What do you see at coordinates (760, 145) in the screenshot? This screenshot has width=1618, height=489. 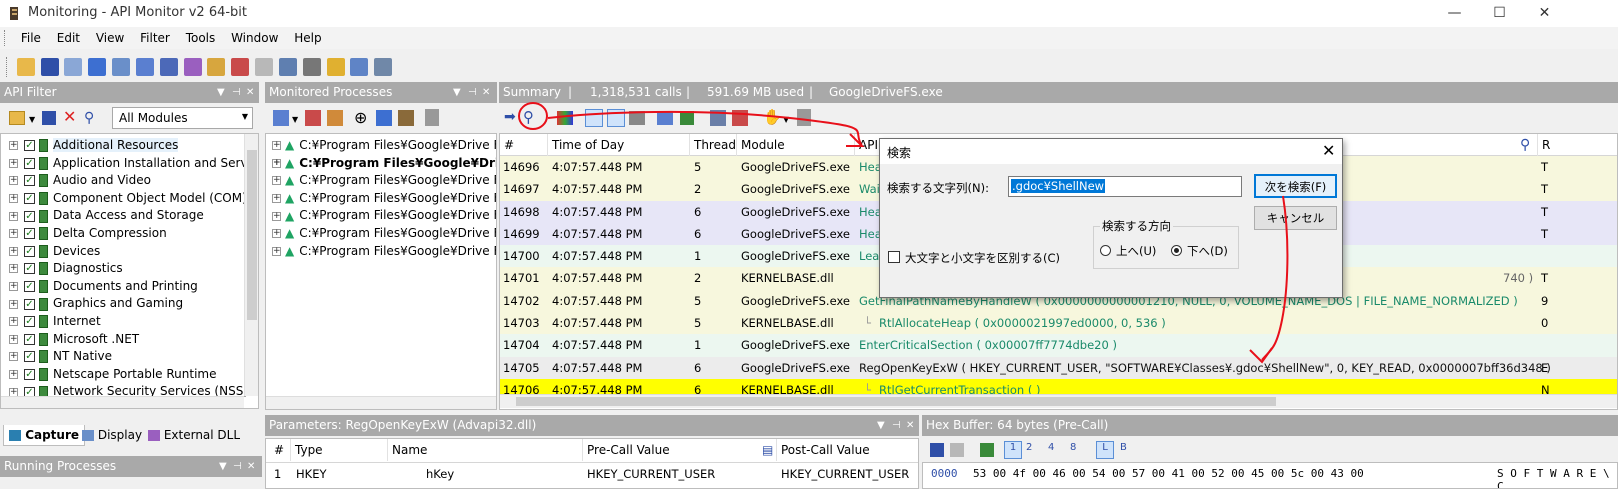 I see `column-module: Module` at bounding box center [760, 145].